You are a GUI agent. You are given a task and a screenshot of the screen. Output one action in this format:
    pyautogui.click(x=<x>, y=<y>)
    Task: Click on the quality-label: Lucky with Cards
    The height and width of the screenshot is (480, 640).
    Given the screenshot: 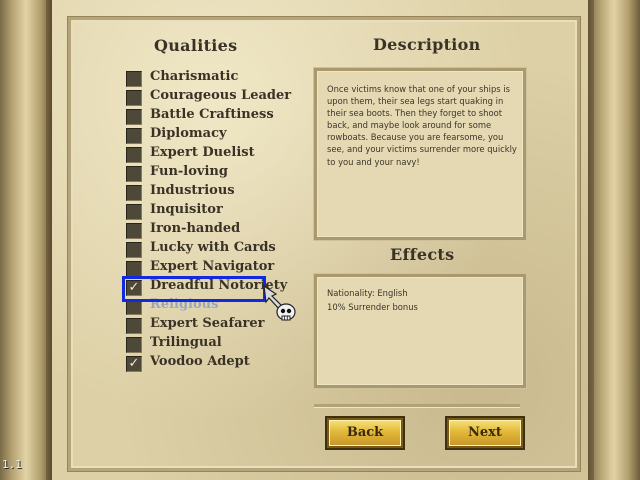 What is the action you would take?
    pyautogui.click(x=213, y=247)
    